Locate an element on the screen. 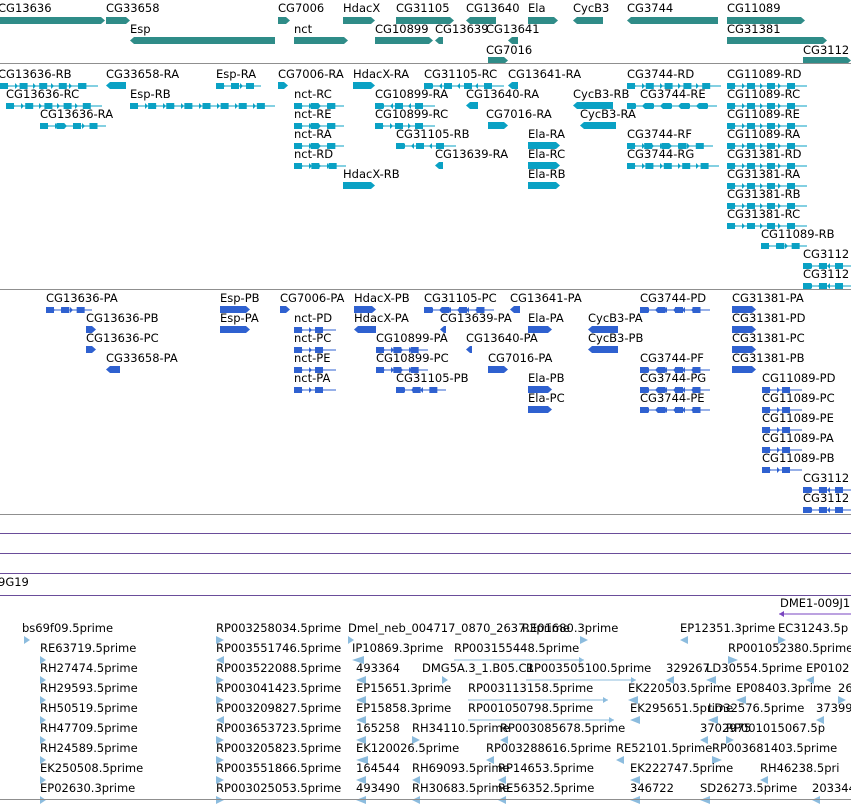 The width and height of the screenshot is (851, 804). transcript-label: CycB3-RA is located at coordinates (608, 114).